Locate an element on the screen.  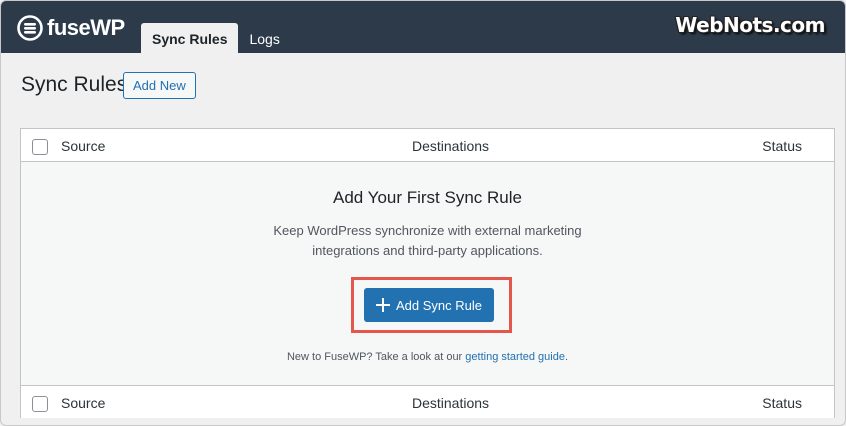
column-footer-status: Status is located at coordinates (782, 403).